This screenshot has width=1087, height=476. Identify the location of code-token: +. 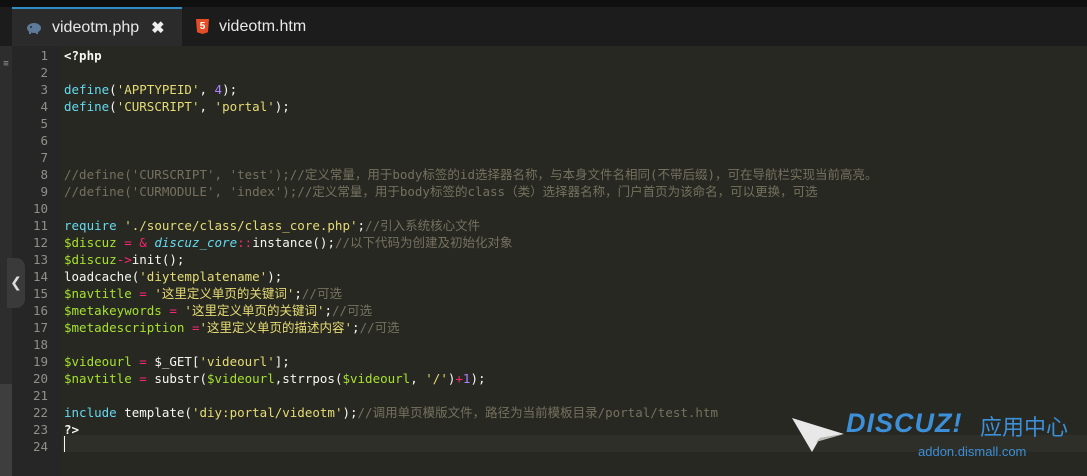
(459, 378).